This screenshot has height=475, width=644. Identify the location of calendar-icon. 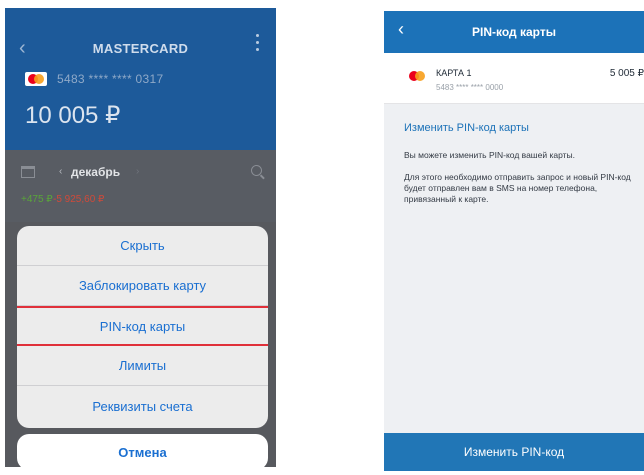
(28, 172).